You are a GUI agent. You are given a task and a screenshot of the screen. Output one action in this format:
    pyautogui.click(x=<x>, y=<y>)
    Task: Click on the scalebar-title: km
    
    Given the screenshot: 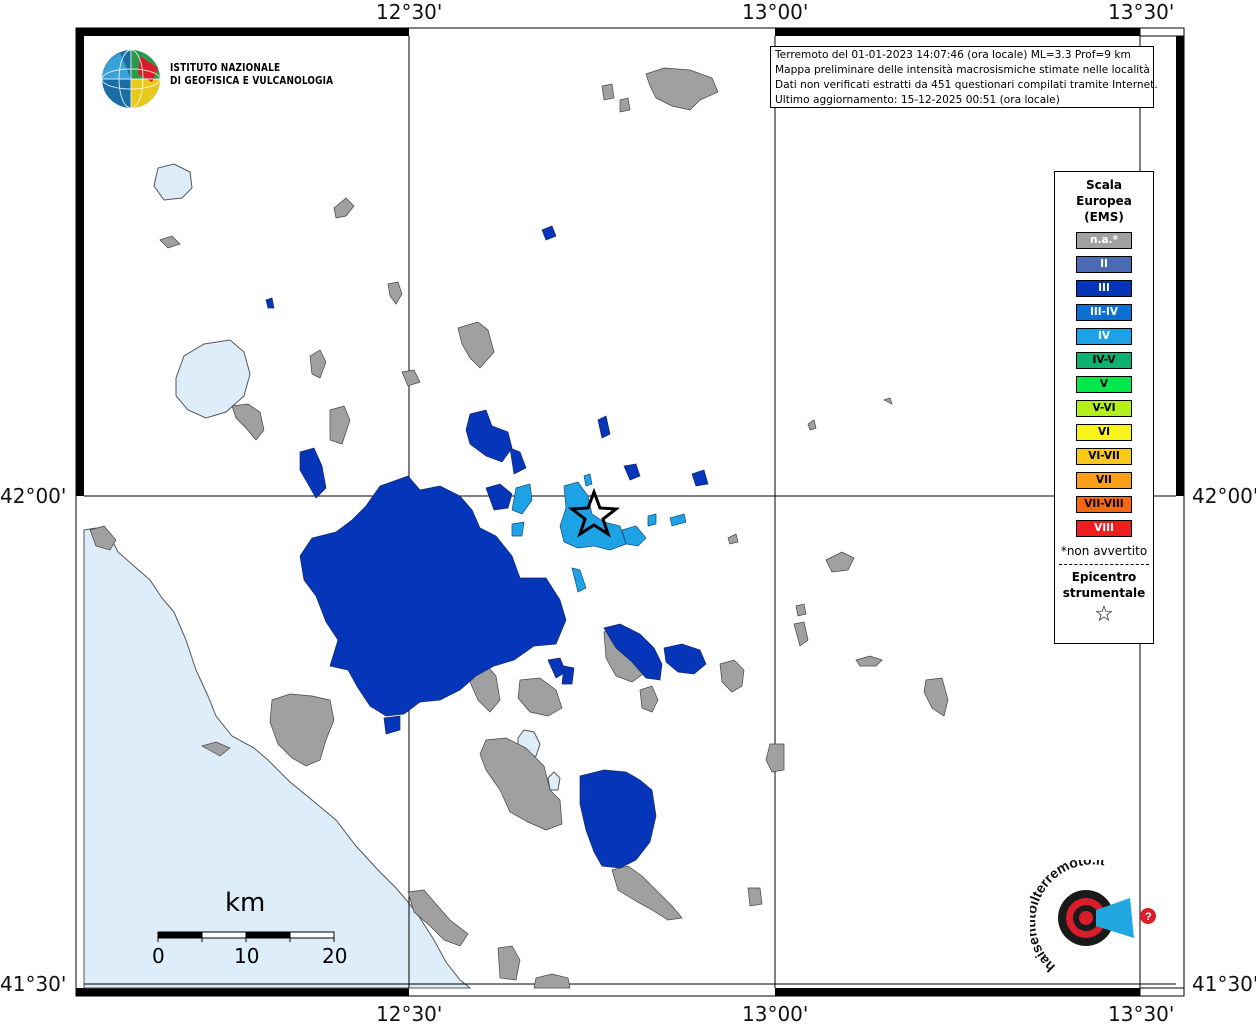 What is the action you would take?
    pyautogui.click(x=245, y=903)
    